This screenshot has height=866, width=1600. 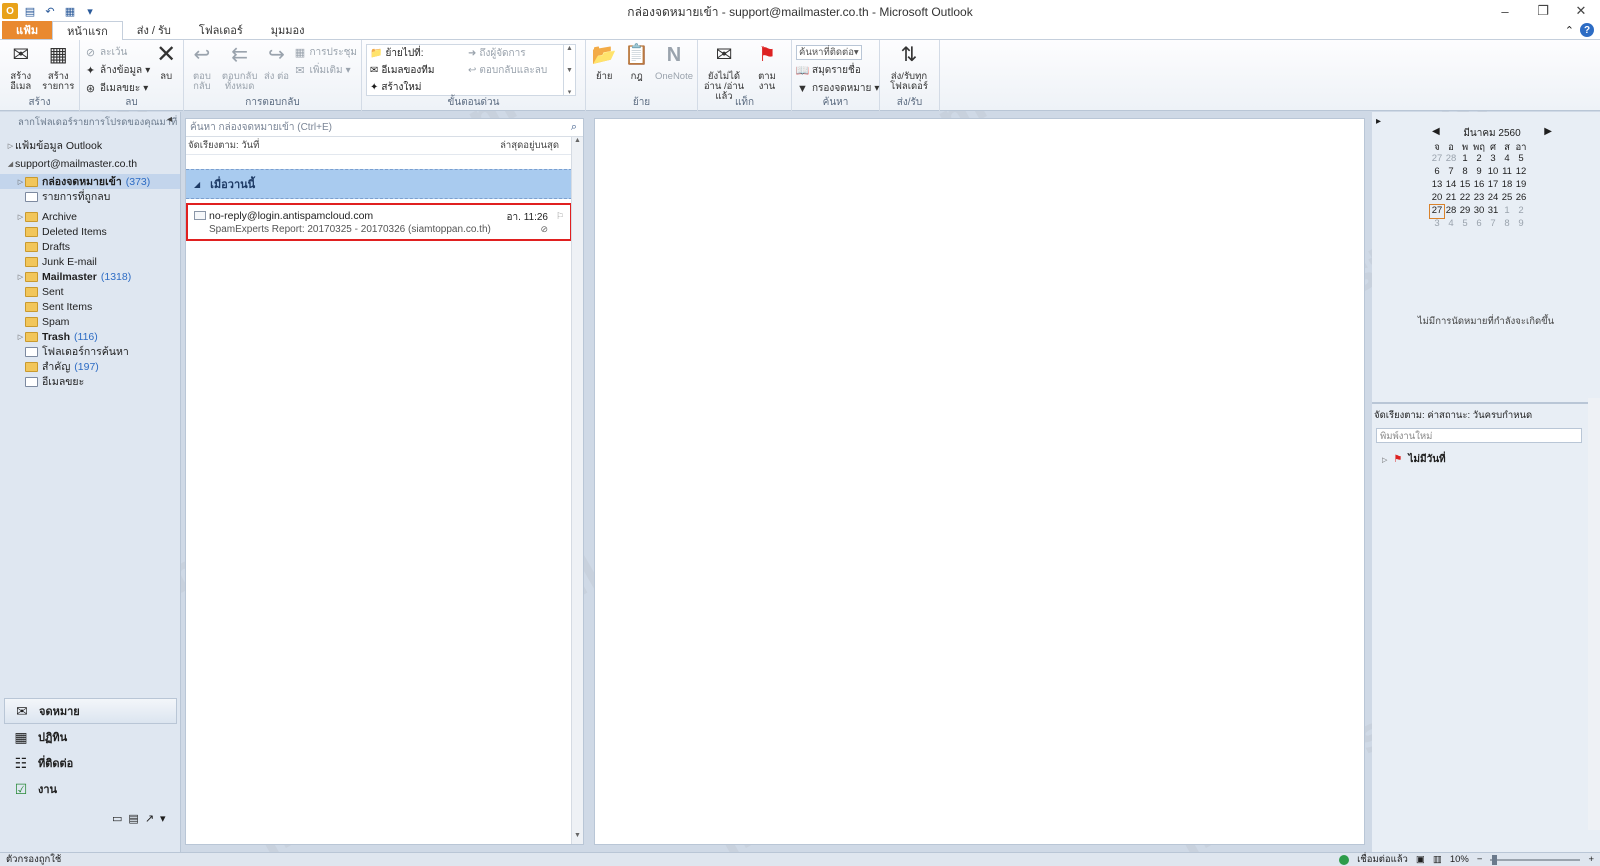 What do you see at coordinates (90, 789) in the screenshot?
I see `nav-tasks-button: ☑ งาน` at bounding box center [90, 789].